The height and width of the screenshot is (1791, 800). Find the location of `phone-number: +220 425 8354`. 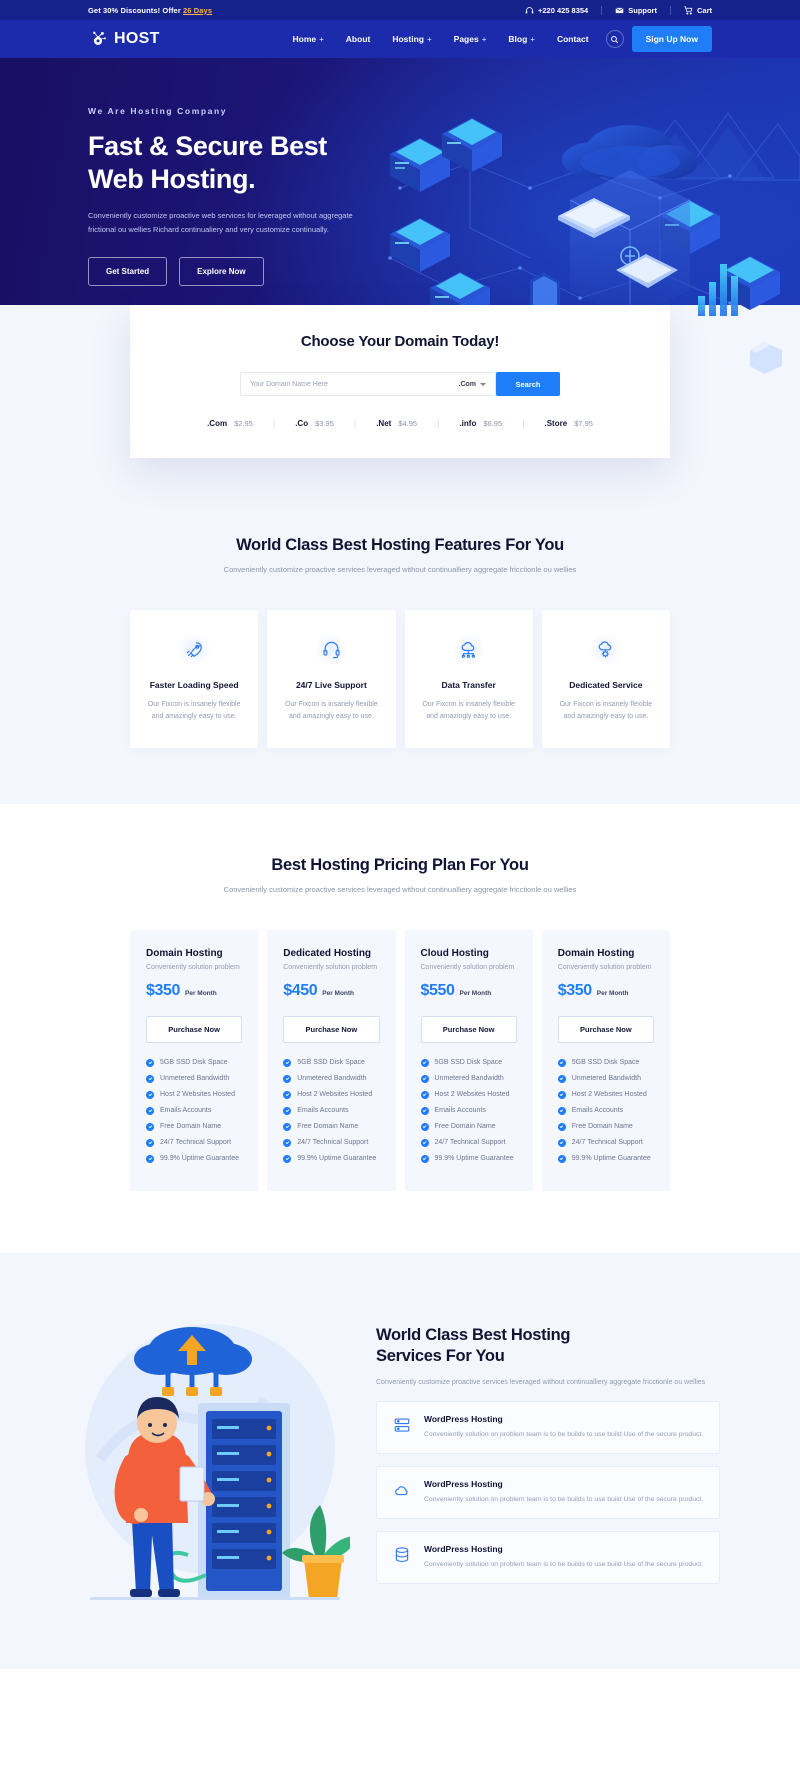

phone-number: +220 425 8354 is located at coordinates (563, 10).